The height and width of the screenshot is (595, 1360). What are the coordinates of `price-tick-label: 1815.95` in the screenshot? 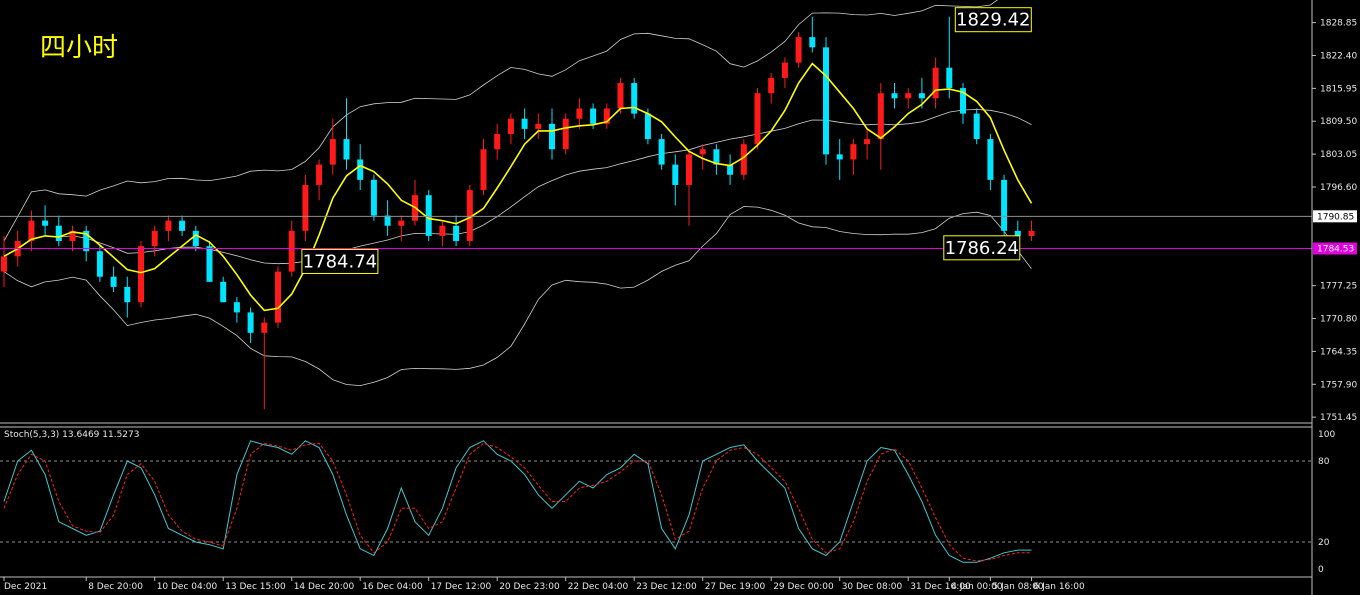 It's located at (1338, 89).